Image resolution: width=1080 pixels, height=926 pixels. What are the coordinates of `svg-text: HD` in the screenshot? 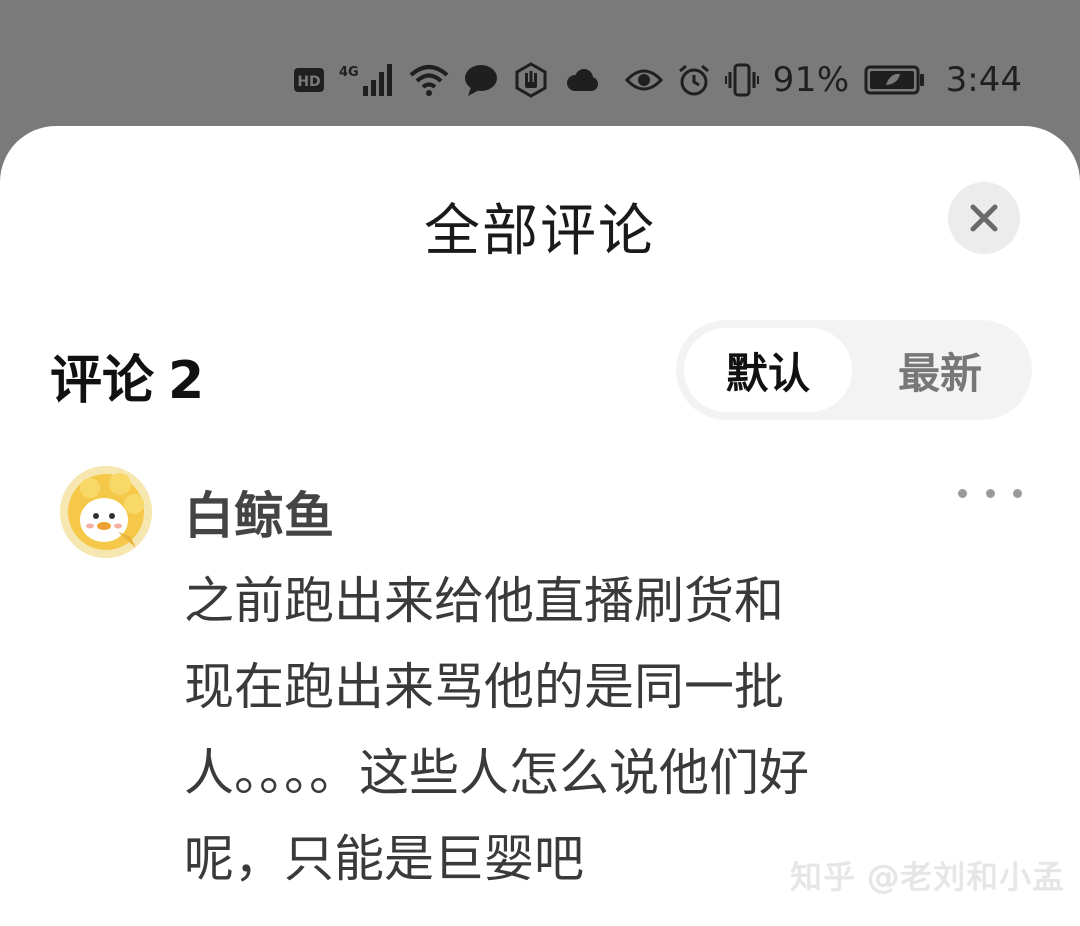 It's located at (308, 82).